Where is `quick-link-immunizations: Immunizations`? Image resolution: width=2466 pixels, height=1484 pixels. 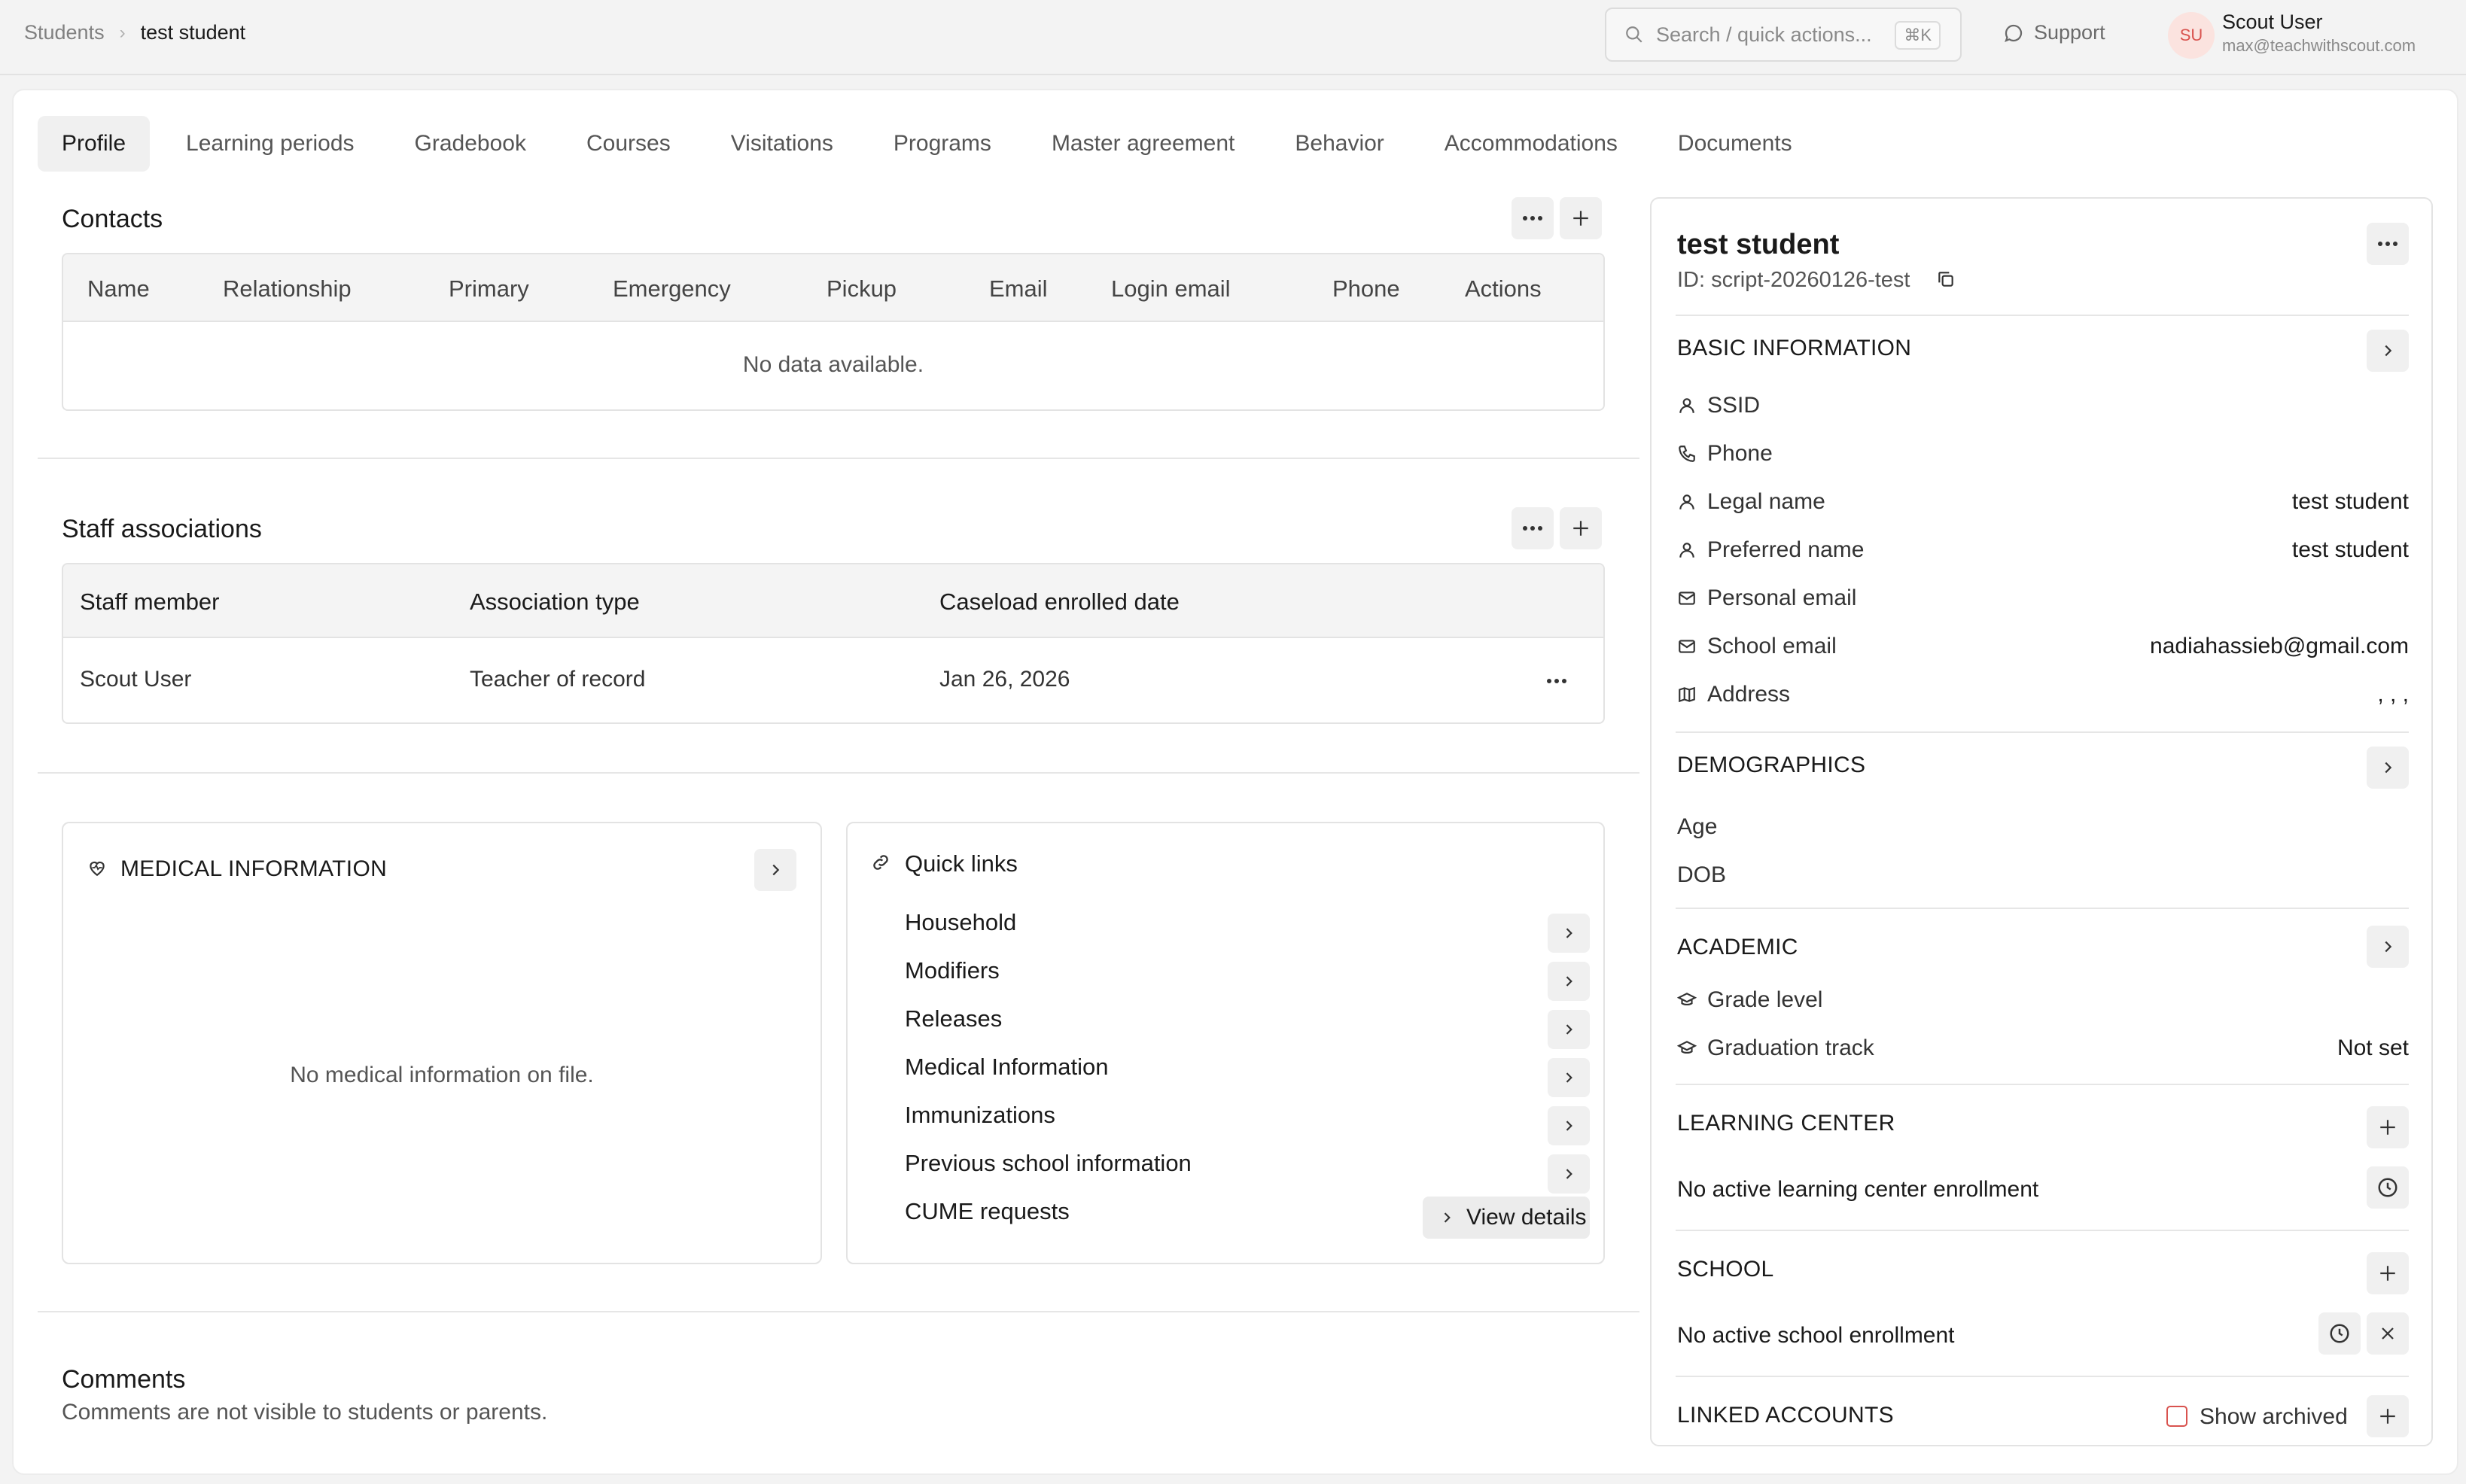 quick-link-immunizations: Immunizations is located at coordinates (980, 1115).